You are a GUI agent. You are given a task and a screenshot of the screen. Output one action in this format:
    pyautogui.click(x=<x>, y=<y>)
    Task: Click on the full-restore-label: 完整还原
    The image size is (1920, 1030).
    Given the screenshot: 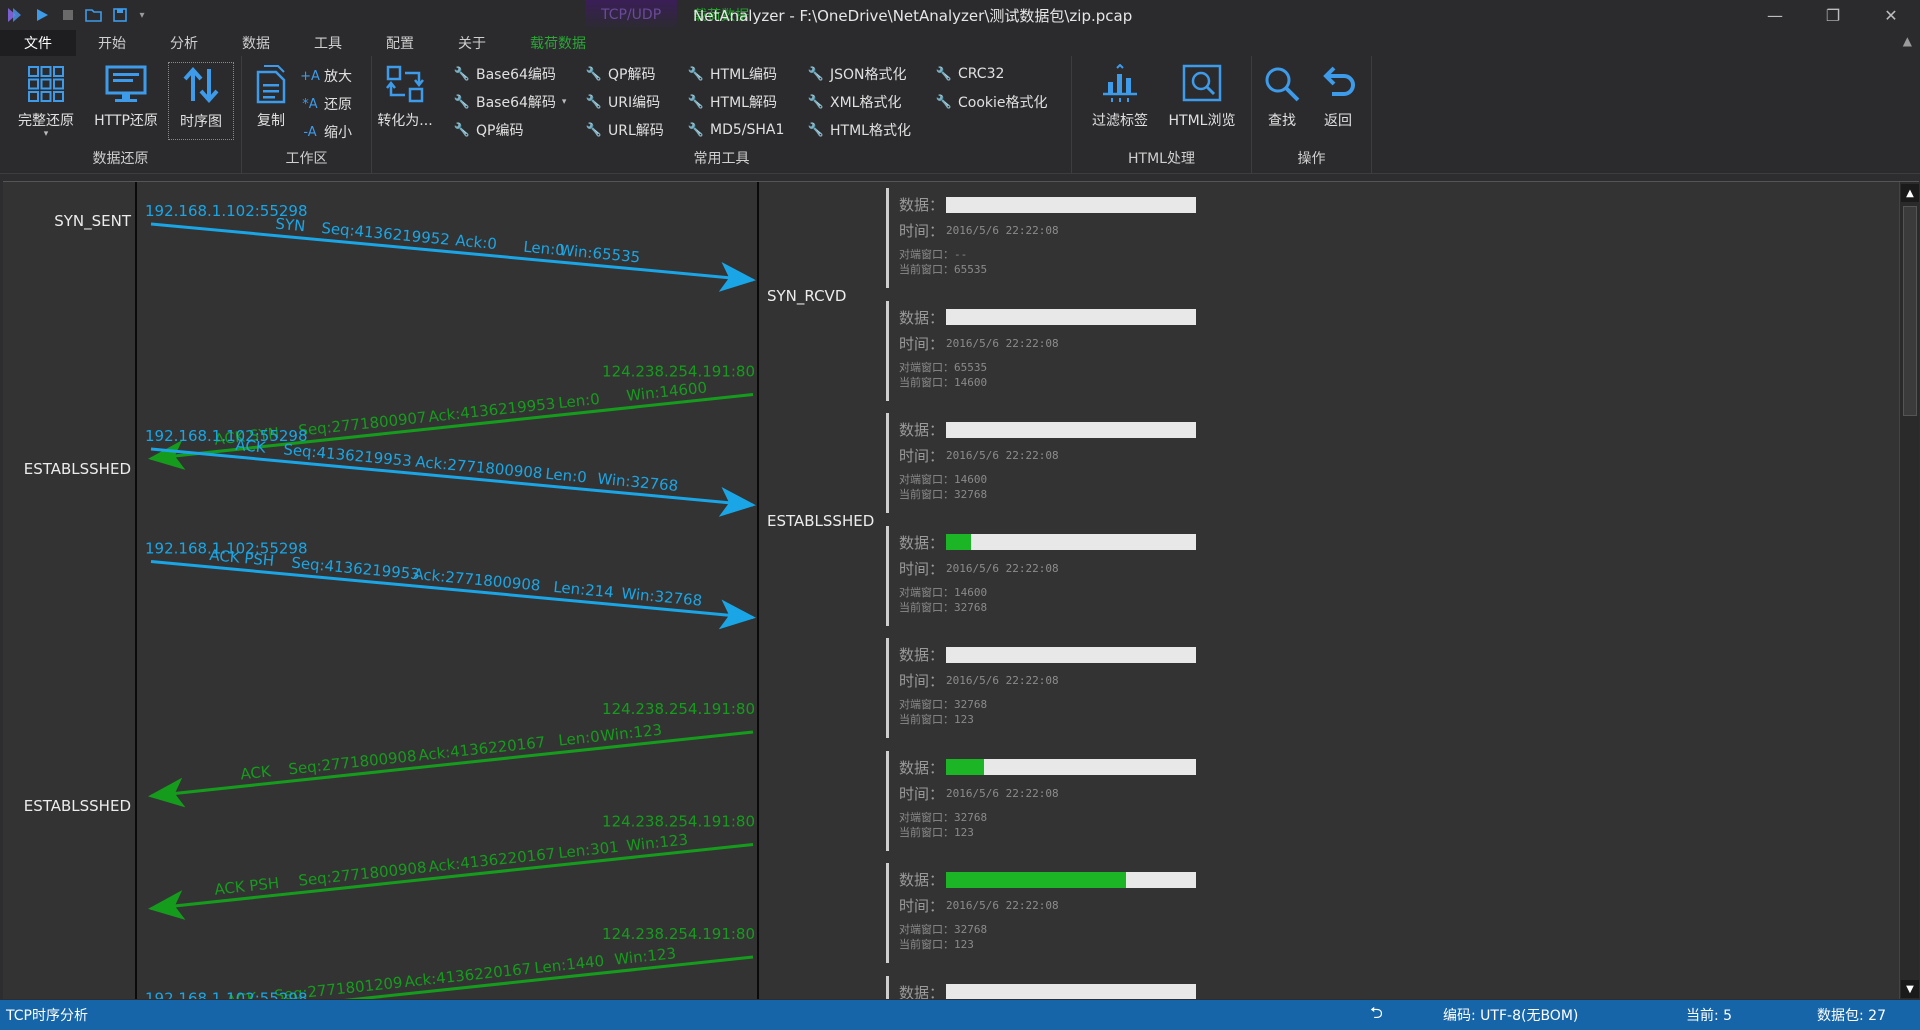 What is the action you would take?
    pyautogui.click(x=46, y=121)
    